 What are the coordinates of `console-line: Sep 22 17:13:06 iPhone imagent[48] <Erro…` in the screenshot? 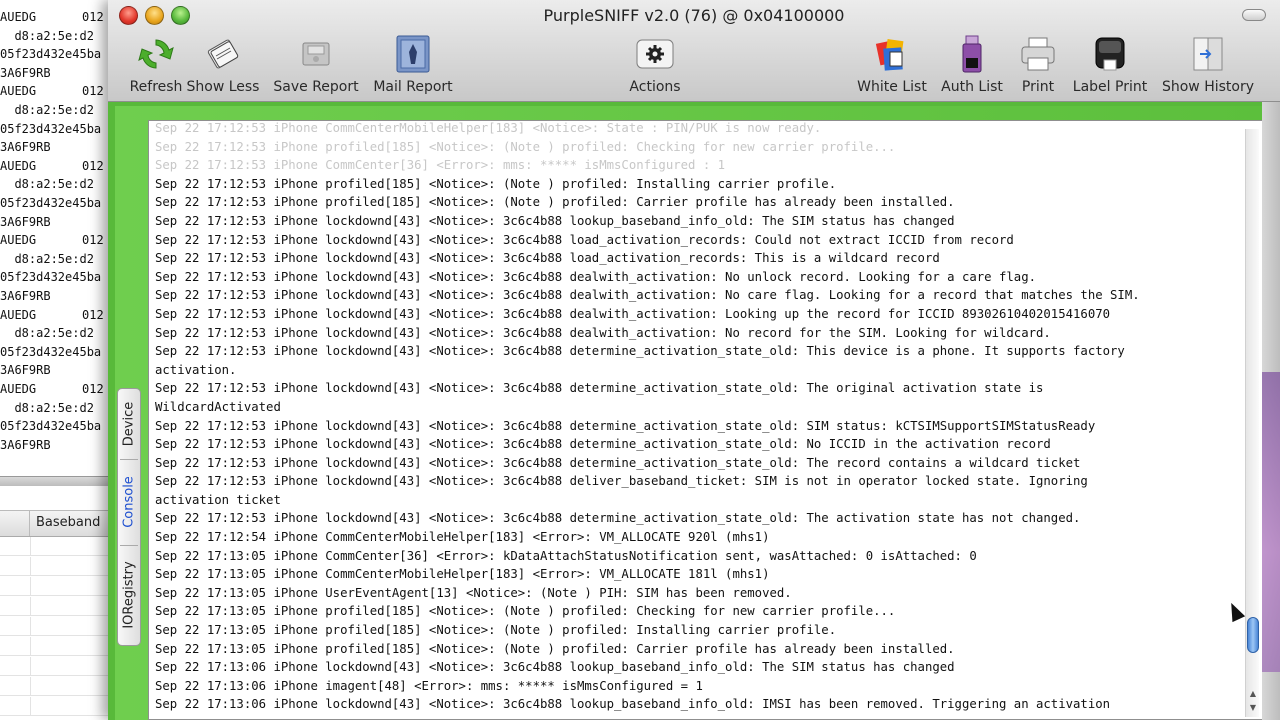 It's located at (429, 685).